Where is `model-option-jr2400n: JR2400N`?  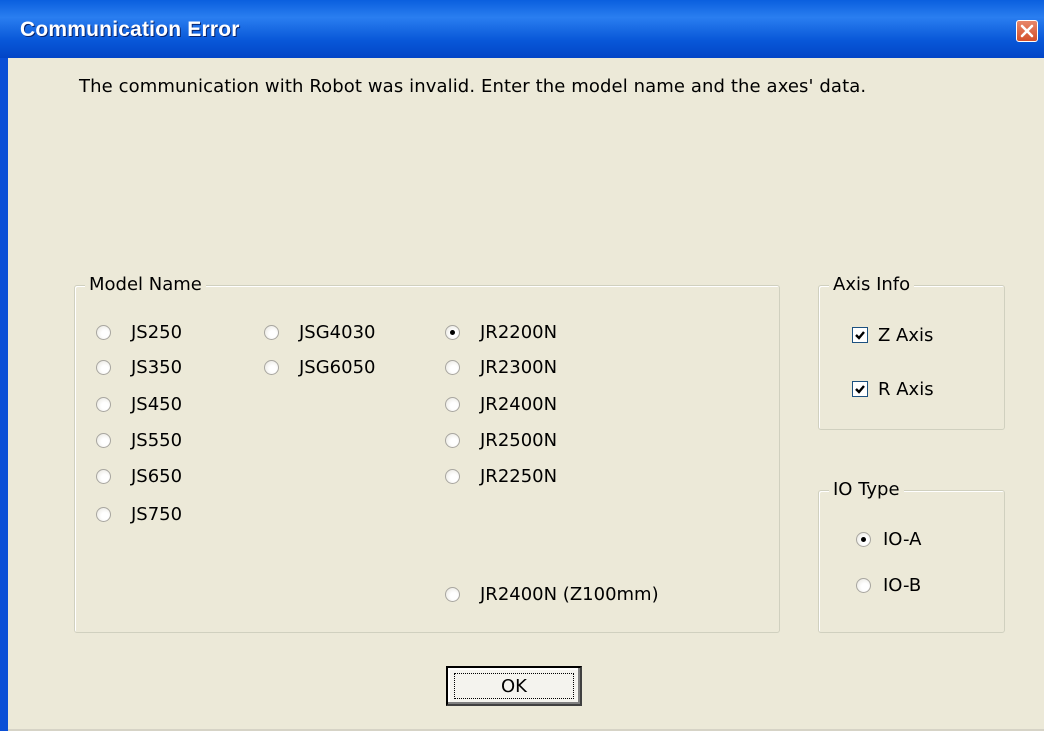 model-option-jr2400n: JR2400N is located at coordinates (501, 404).